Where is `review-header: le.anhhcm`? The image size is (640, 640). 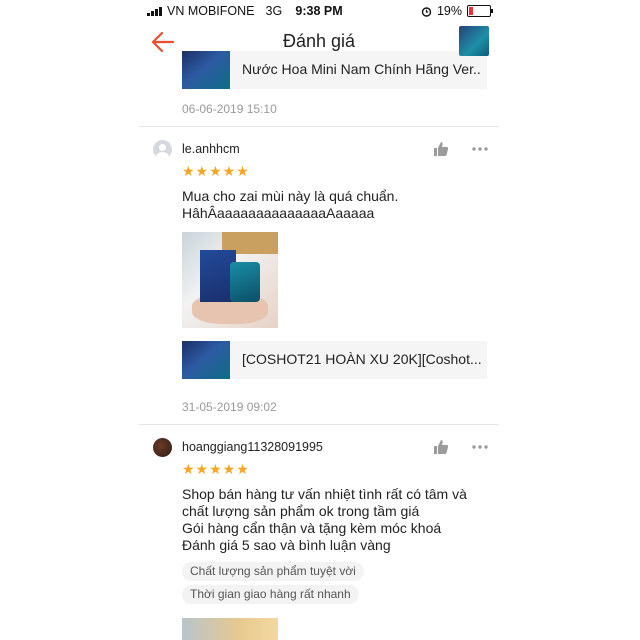
review-header: le.anhhcm is located at coordinates (323, 149).